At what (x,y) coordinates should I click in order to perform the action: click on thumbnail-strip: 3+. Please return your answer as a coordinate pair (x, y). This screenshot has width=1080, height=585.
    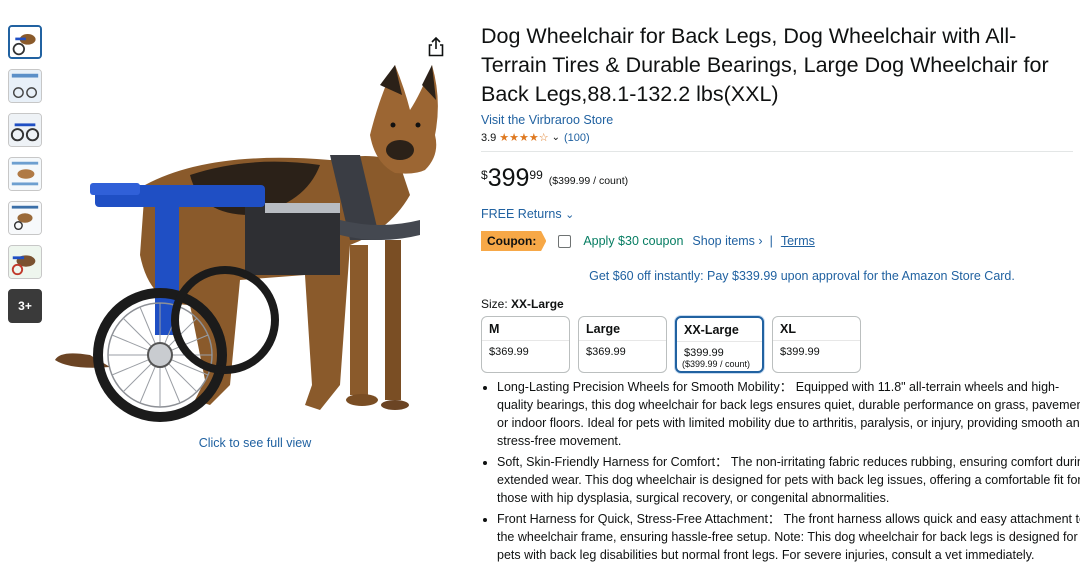
    Looking at the image, I should click on (27, 179).